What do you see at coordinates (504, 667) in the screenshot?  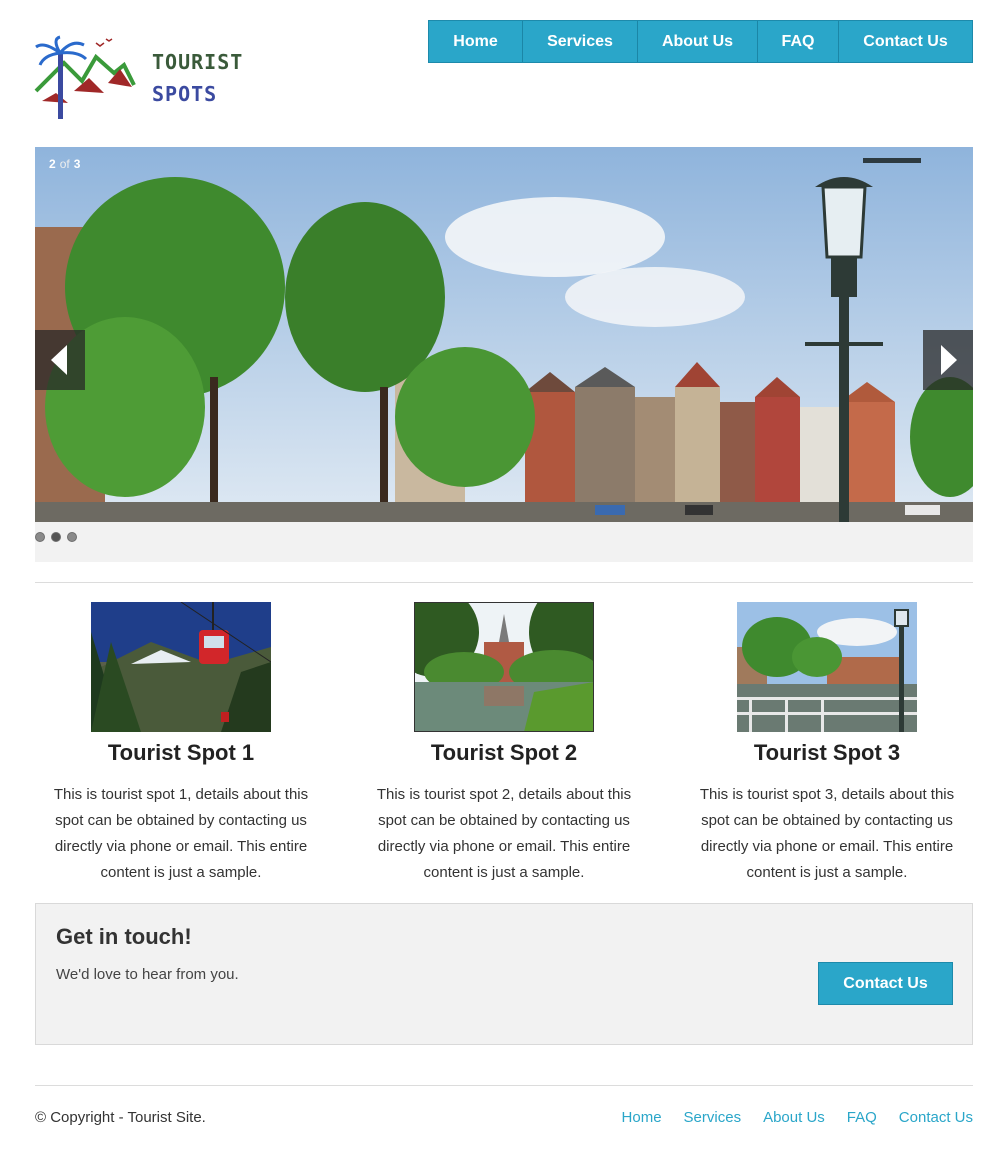 I see `spot-2-image` at bounding box center [504, 667].